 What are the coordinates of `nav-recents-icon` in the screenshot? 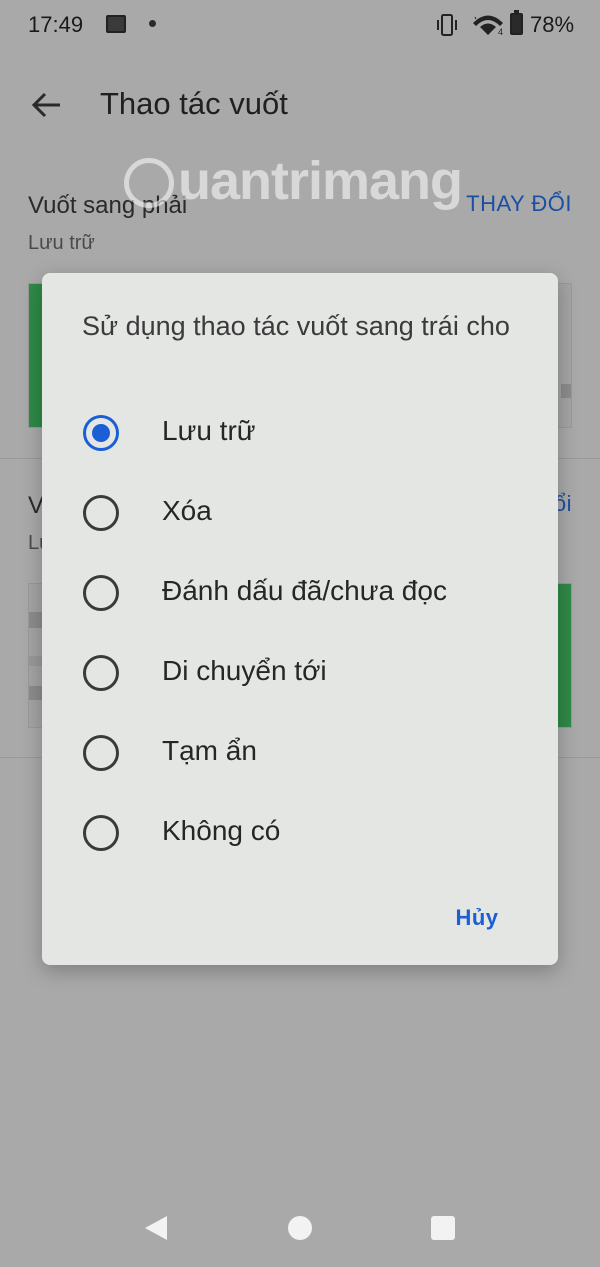 It's located at (443, 1228).